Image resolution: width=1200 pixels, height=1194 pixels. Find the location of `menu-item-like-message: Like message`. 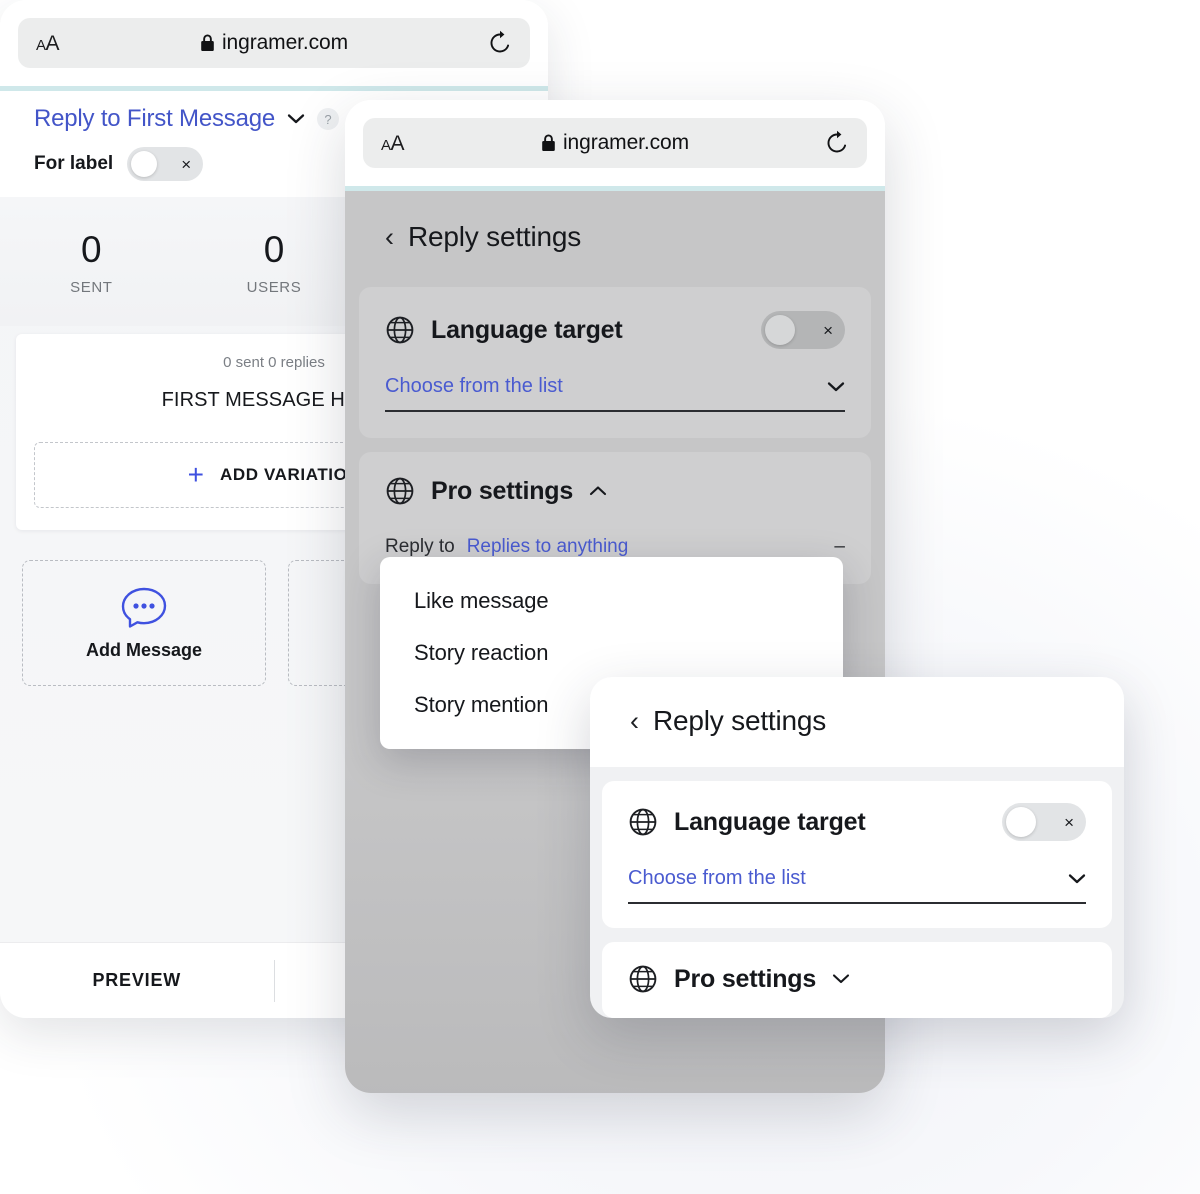

menu-item-like-message: Like message is located at coordinates (611, 601).